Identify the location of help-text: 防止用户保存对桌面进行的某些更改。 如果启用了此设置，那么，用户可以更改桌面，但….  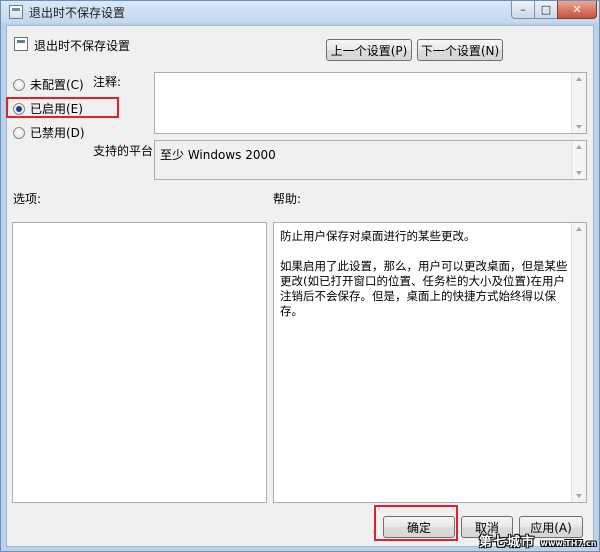
(424, 281).